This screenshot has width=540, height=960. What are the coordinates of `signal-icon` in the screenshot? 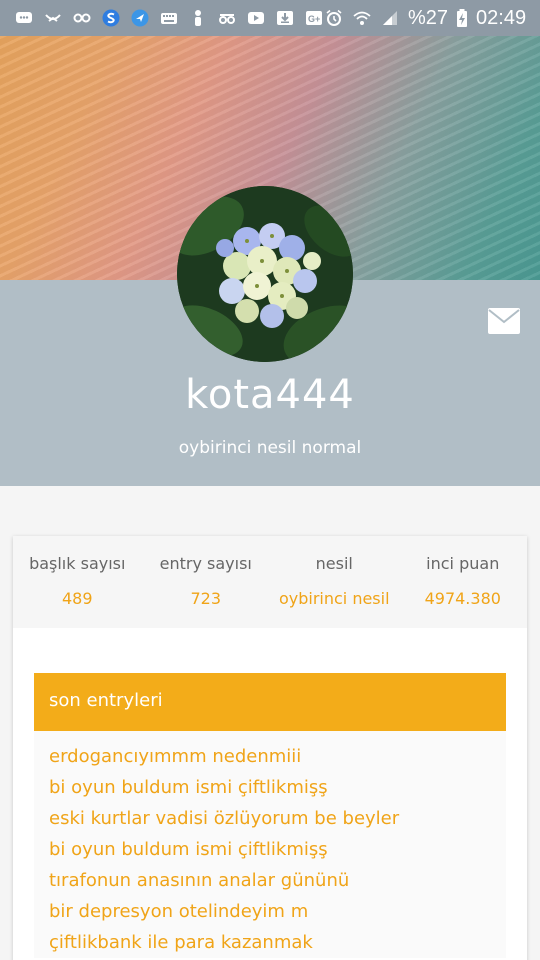 It's located at (390, 18).